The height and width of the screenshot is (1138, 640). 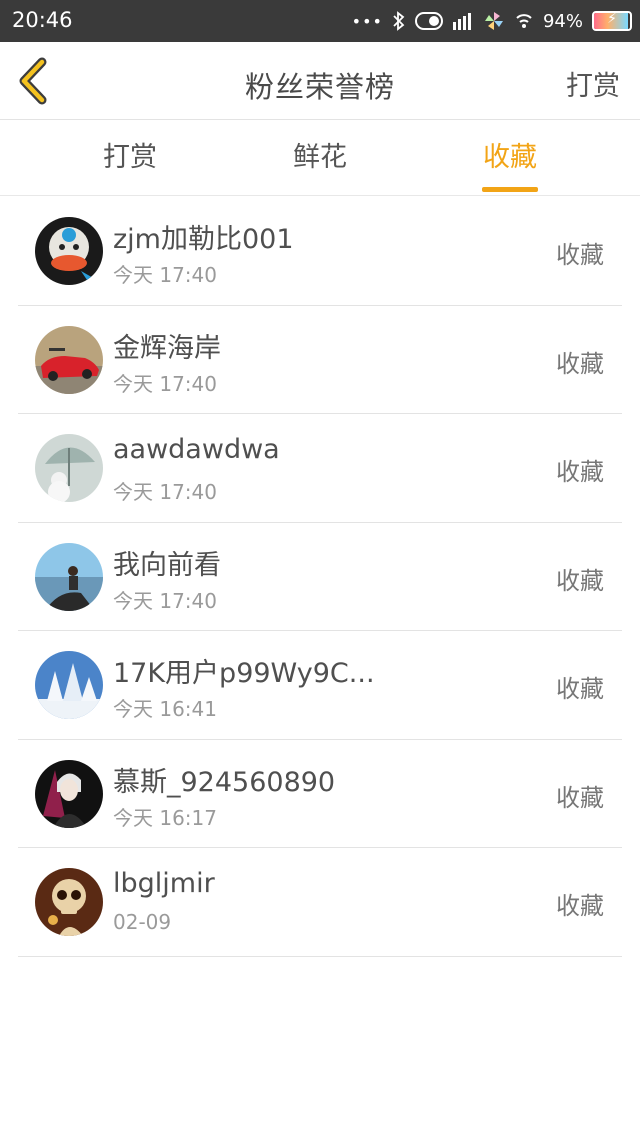 What do you see at coordinates (69, 359) in the screenshot?
I see `red-car-avatar` at bounding box center [69, 359].